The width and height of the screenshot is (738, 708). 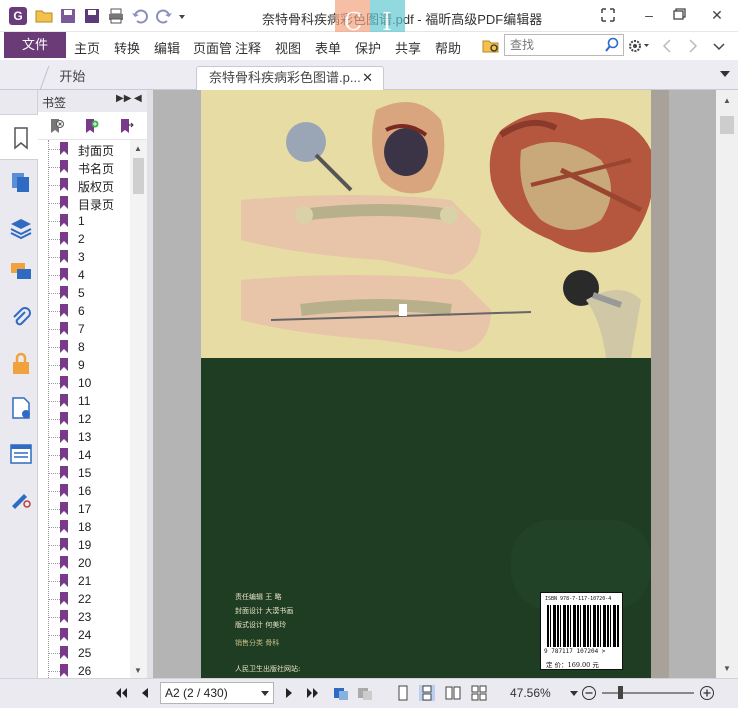 What do you see at coordinates (717, 15) in the screenshot?
I see `close-window-button: ✕` at bounding box center [717, 15].